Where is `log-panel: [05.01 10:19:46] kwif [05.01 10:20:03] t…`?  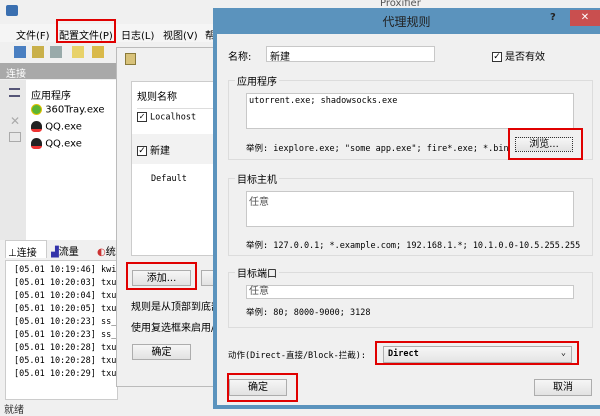 log-panel: [05.01 10:19:46] kwif [05.01 10:20:03] t… is located at coordinates (61, 330).